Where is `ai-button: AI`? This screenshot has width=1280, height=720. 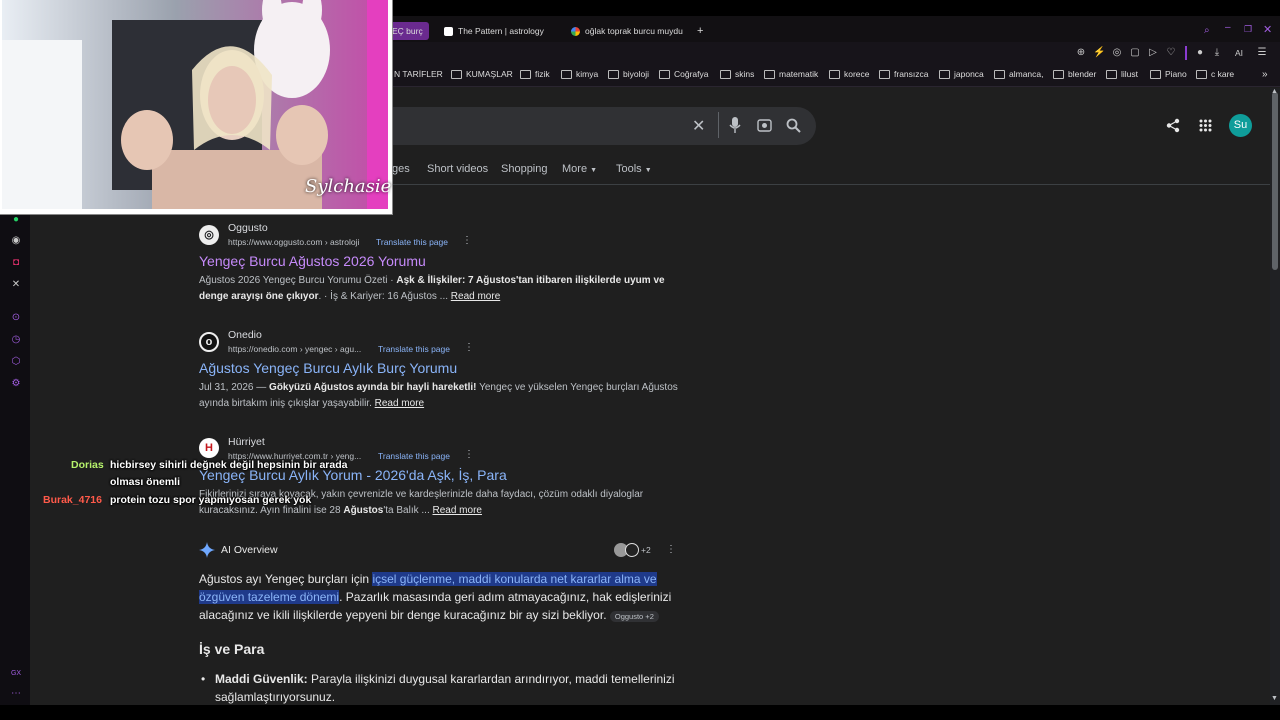 ai-button: AI is located at coordinates (1239, 53).